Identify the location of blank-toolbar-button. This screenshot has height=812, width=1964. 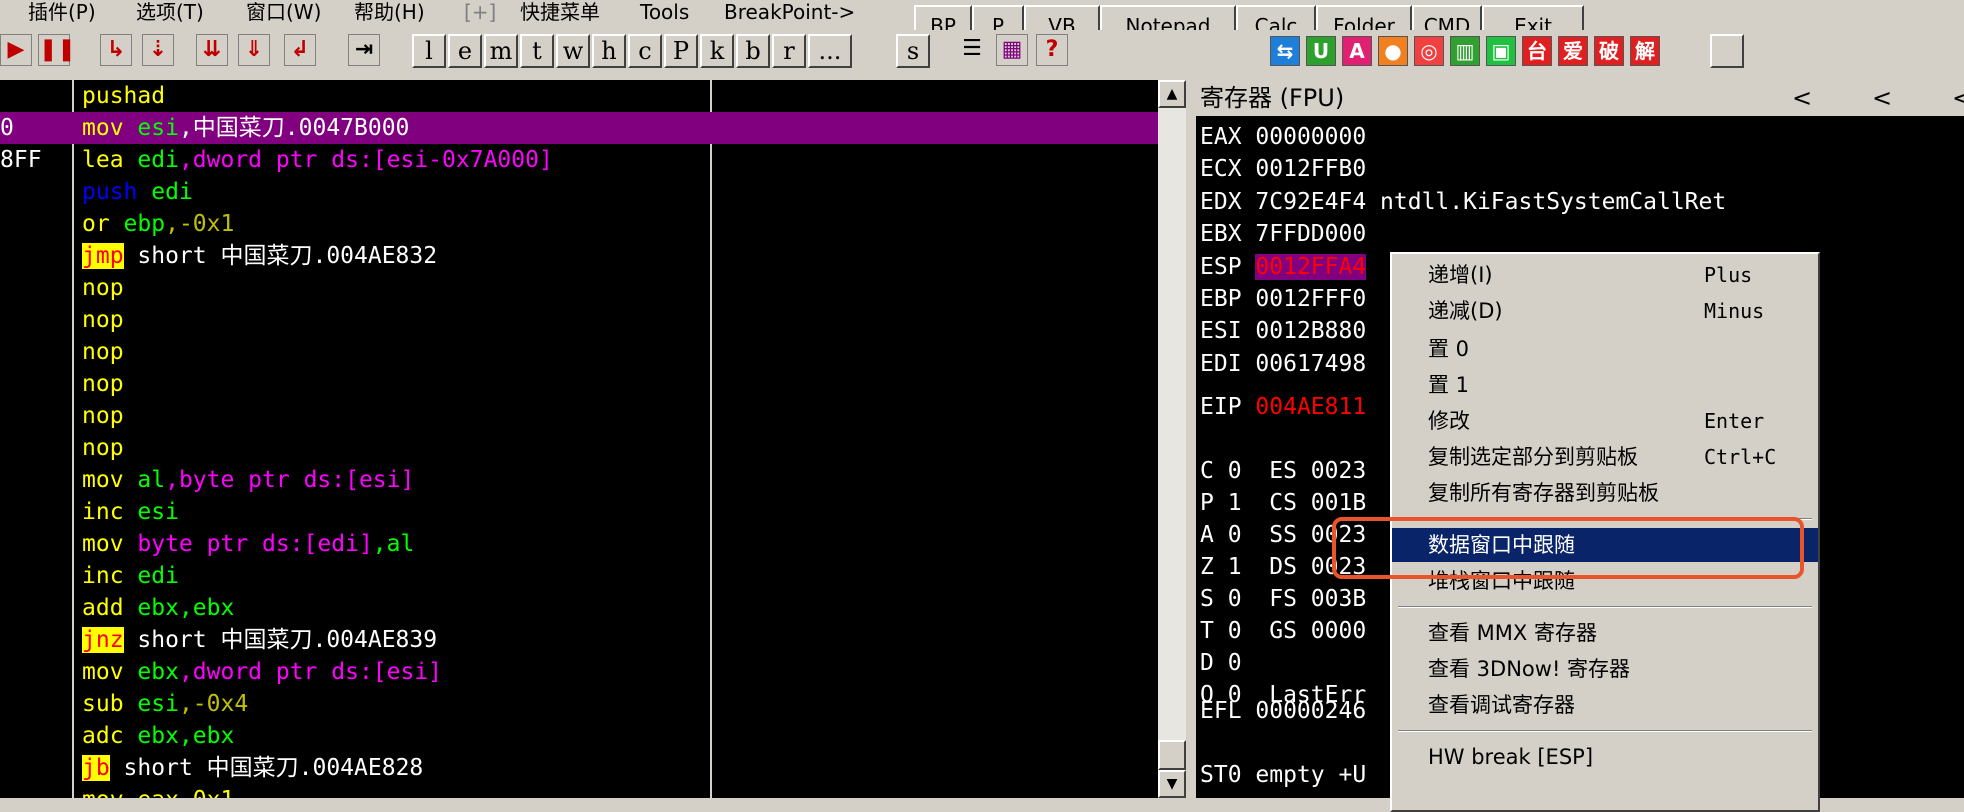
(1727, 51).